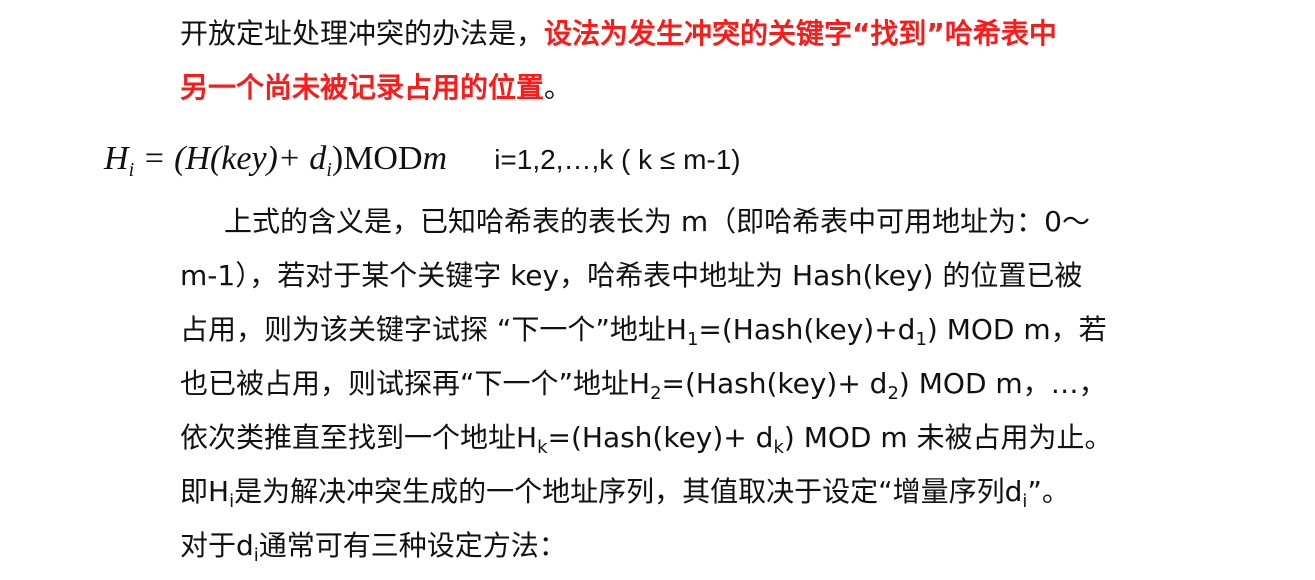  I want to click on intro-line-2: 另一个尚未被记录占用的位置。, so click(376, 88).